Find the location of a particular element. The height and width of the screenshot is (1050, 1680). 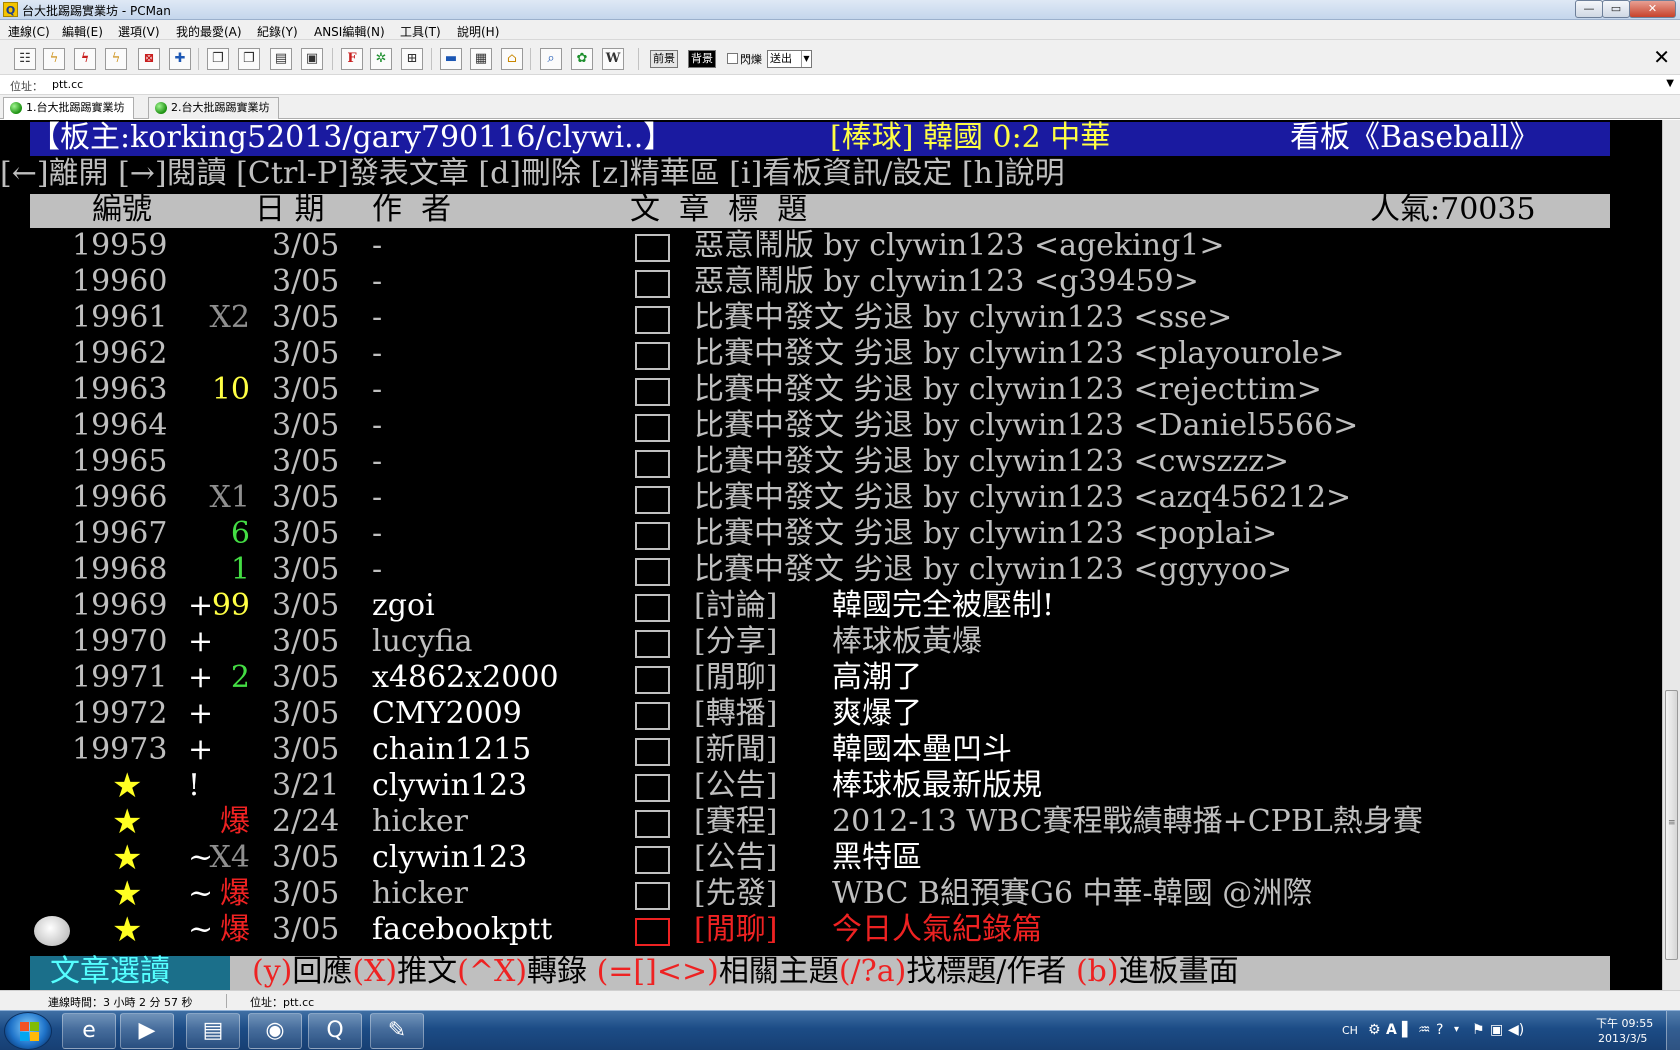

post-row: ★ ~ 爆 3/05 facebookptt [閒聊] 今日人氣紀錄篇 is located at coordinates (840, 930).